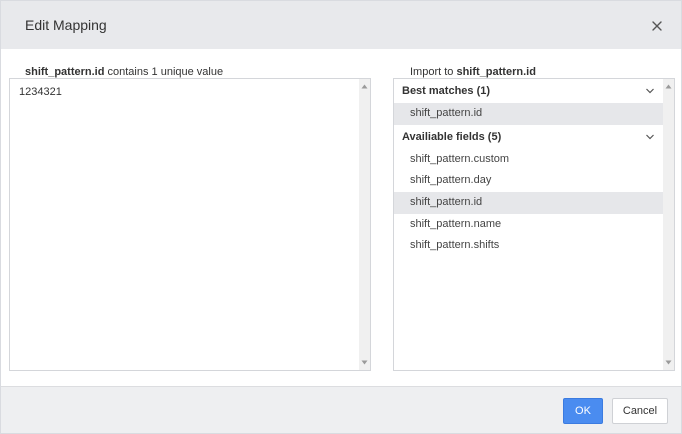 This screenshot has height=434, width=682. I want to click on best-matches-group-header: Best matches (1), so click(528, 91).